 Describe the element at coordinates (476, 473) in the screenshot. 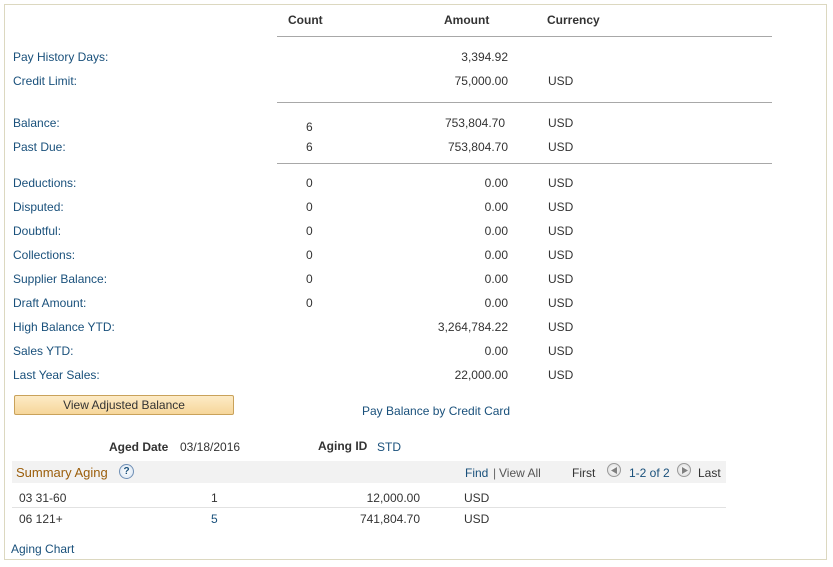

I see `find-link: Find` at that location.